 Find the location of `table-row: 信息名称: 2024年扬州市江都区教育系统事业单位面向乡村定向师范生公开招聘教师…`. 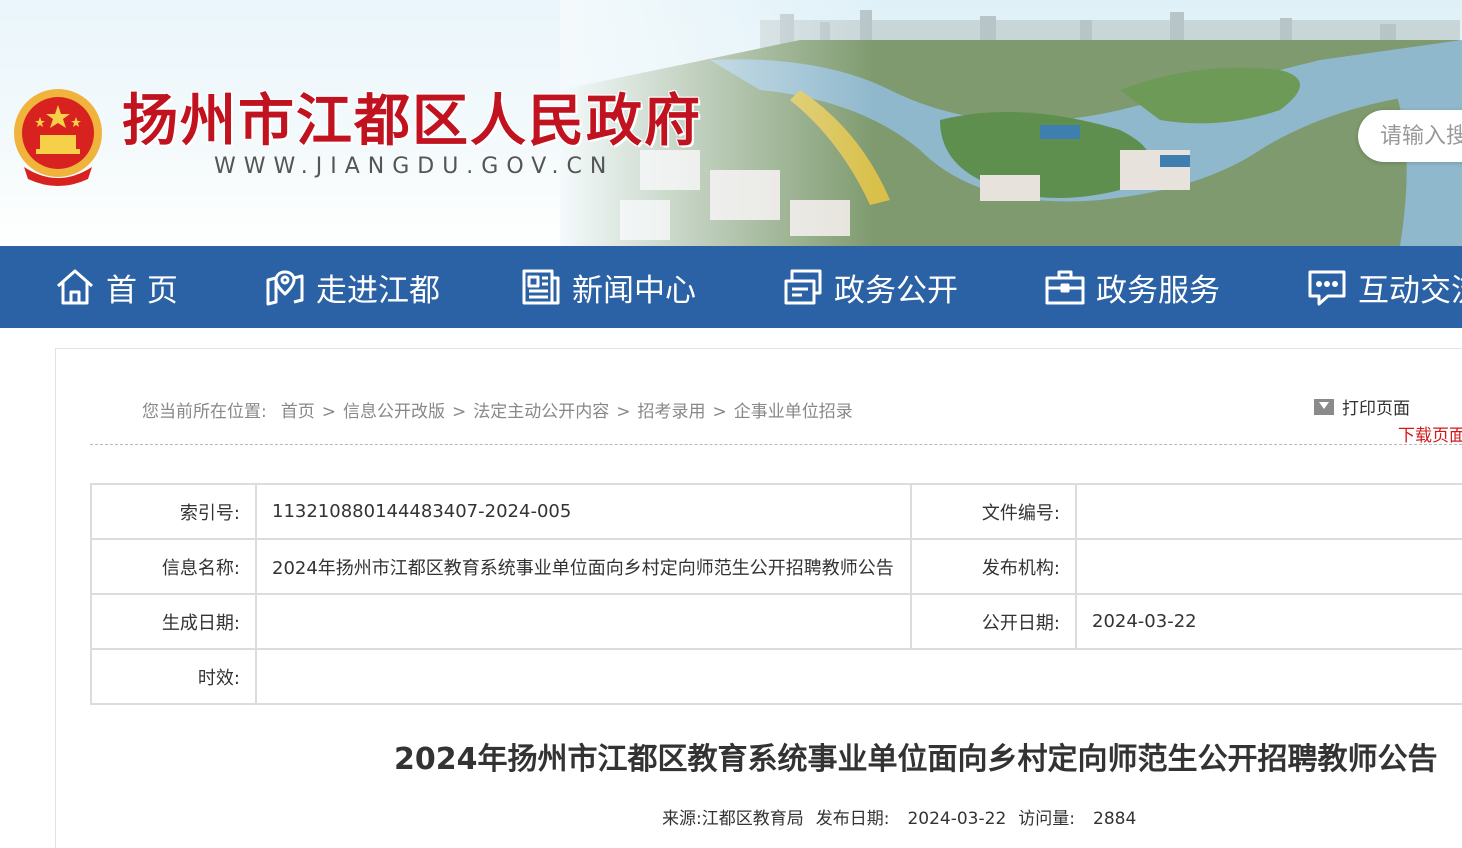

table-row: 信息名称: 2024年扬州市江都区教育系统事业单位面向乡村定向师范生公开招聘教师… is located at coordinates (776, 566).